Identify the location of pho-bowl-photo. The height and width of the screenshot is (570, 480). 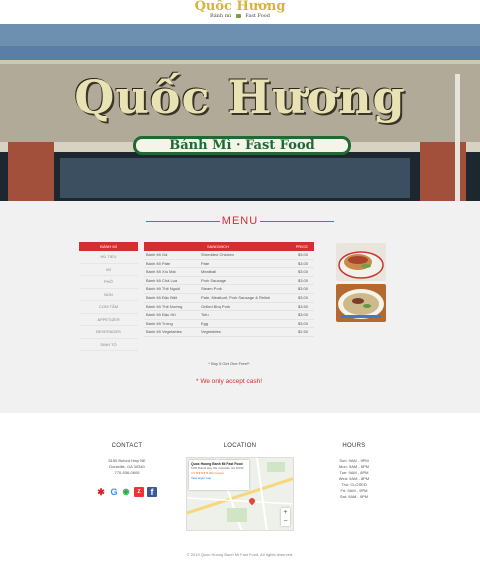
(361, 303).